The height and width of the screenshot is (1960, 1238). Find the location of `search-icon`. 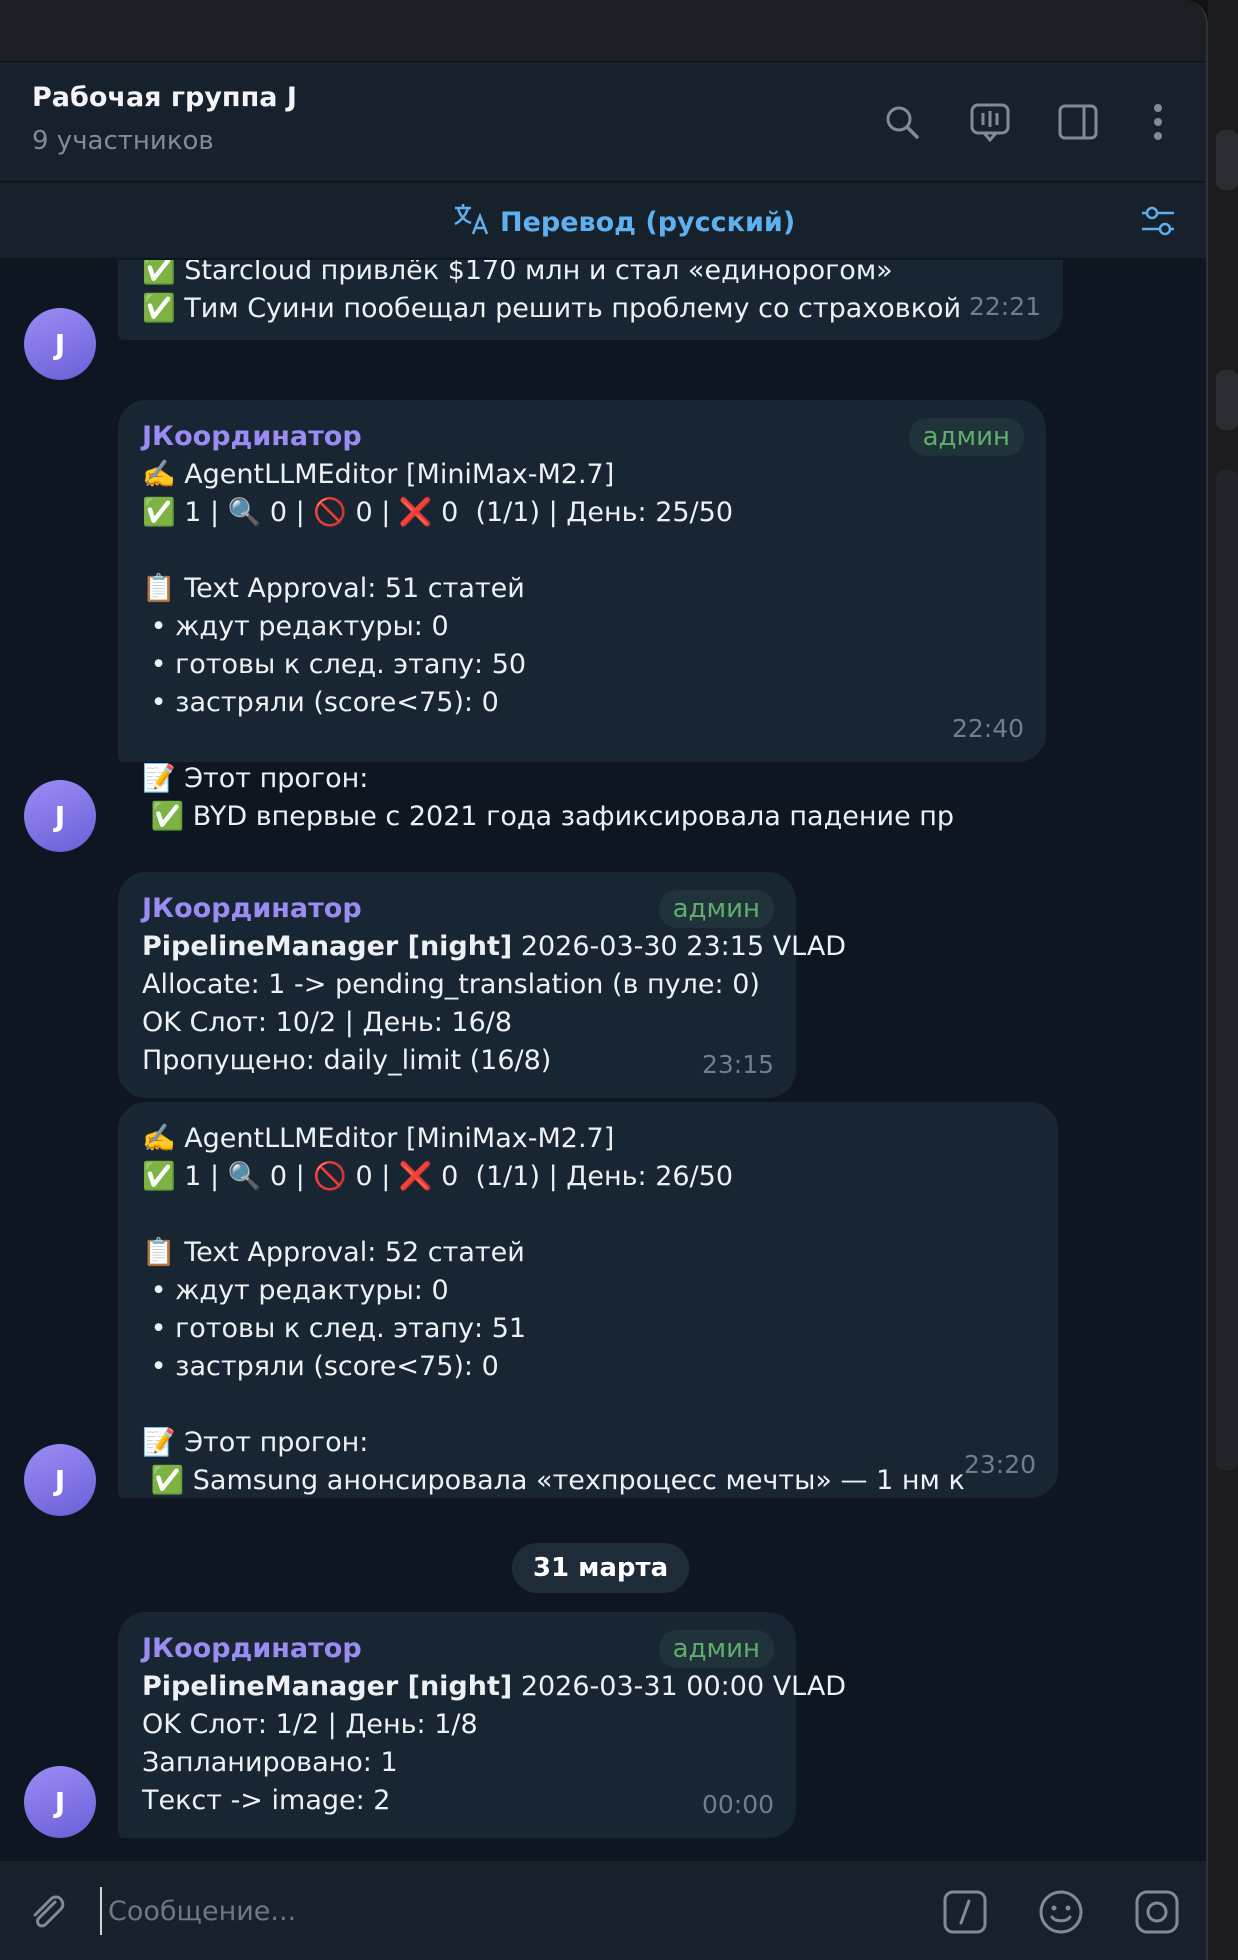

search-icon is located at coordinates (902, 122).